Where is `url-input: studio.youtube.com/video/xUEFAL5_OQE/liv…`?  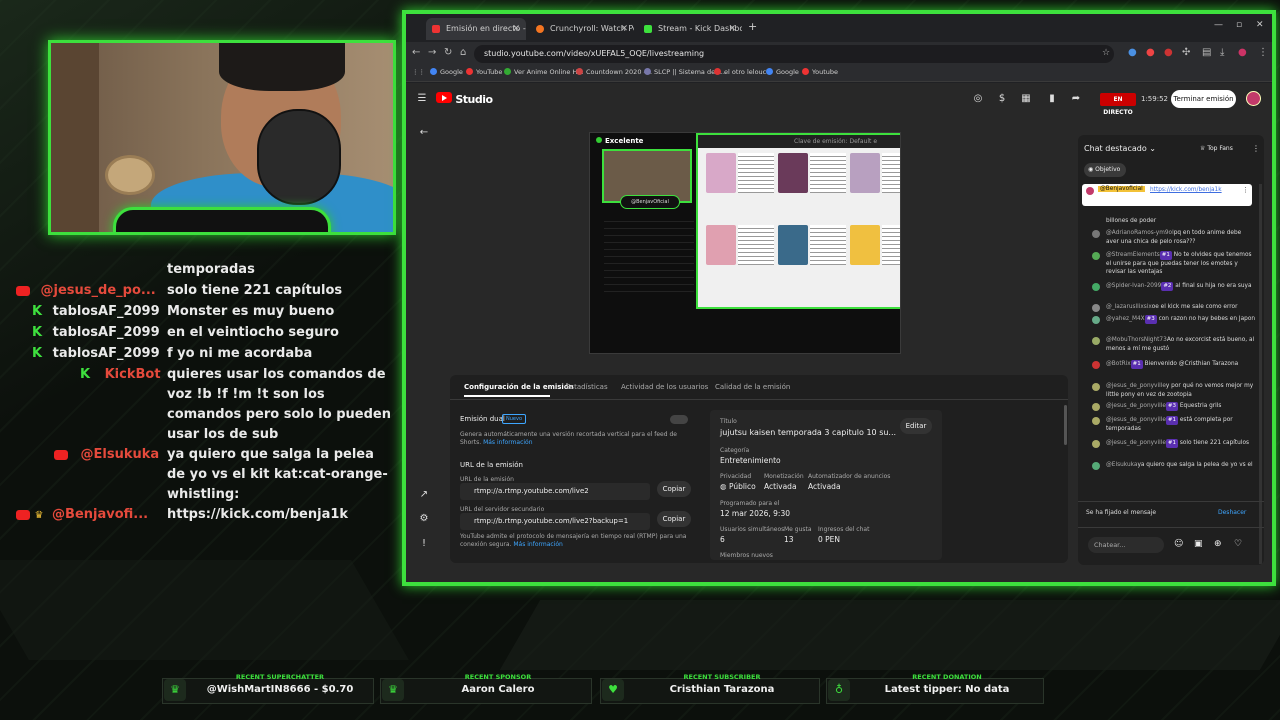
url-input: studio.youtube.com/video/xUEFAL5_OQE/liv… is located at coordinates (794, 54).